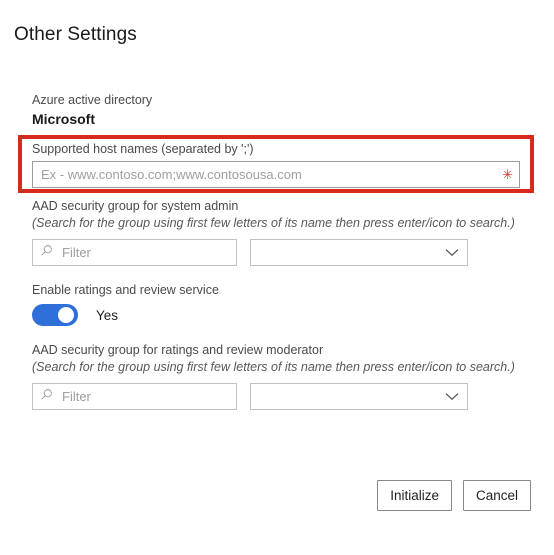 This screenshot has height=555, width=554. I want to click on ratings-service-toggle-row: Yes, so click(277, 315).